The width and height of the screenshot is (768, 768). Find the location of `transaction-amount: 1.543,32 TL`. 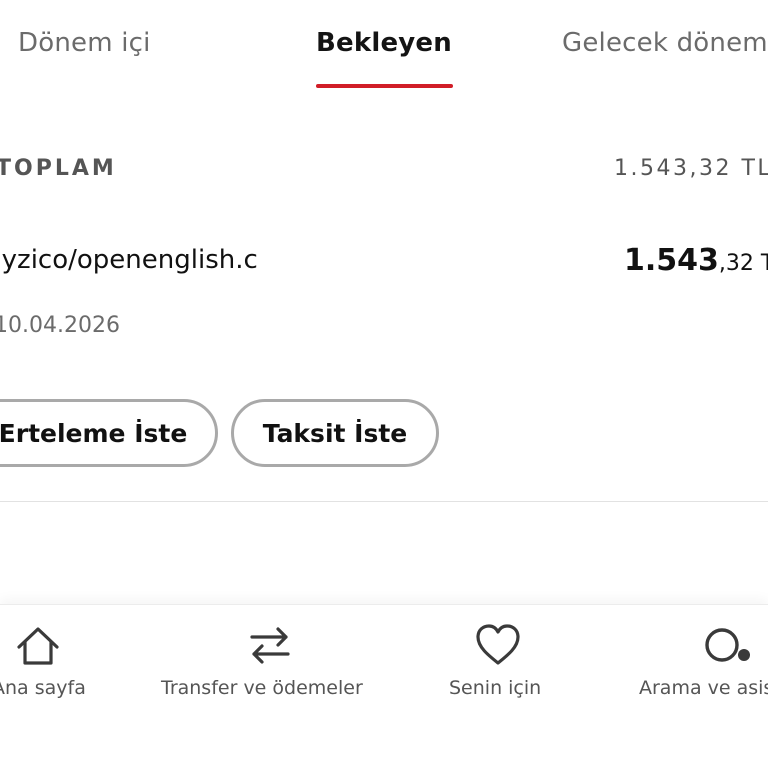

transaction-amount: 1.543,32 TL is located at coordinates (696, 260).